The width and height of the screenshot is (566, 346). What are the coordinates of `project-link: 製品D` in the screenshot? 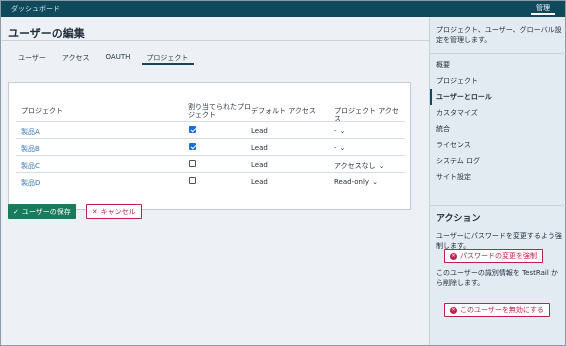 It's located at (30, 183).